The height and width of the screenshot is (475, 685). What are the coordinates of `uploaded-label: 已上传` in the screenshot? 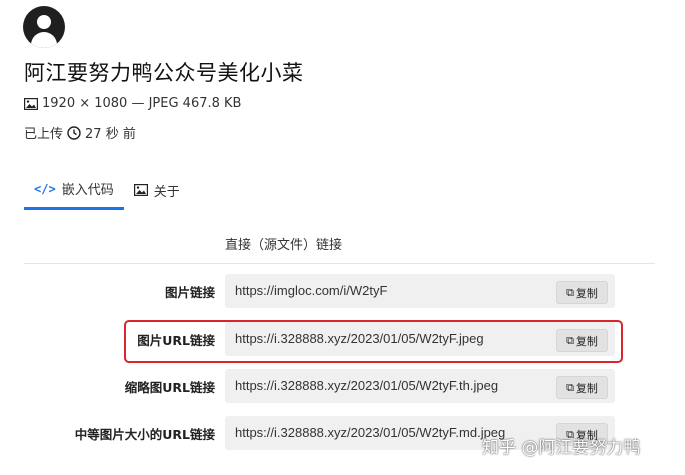 It's located at (44, 134).